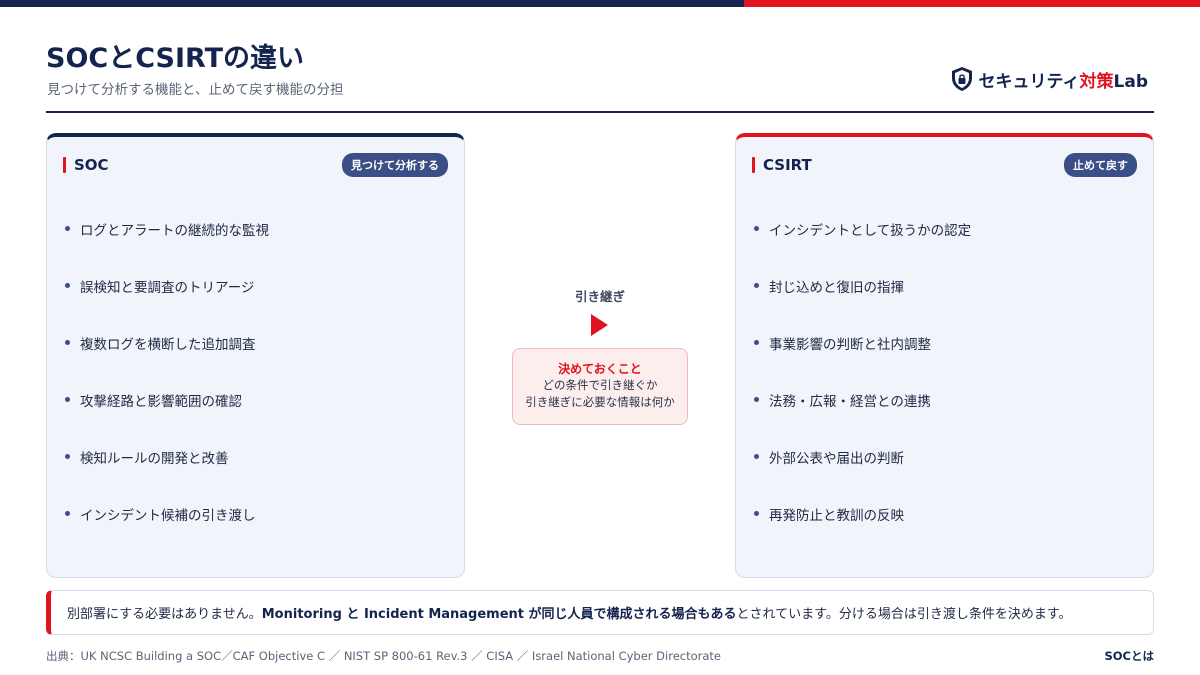 The height and width of the screenshot is (675, 1200). What do you see at coordinates (164, 614) in the screenshot?
I see `callout-text-lead: 別部署にする必要はありません。` at bounding box center [164, 614].